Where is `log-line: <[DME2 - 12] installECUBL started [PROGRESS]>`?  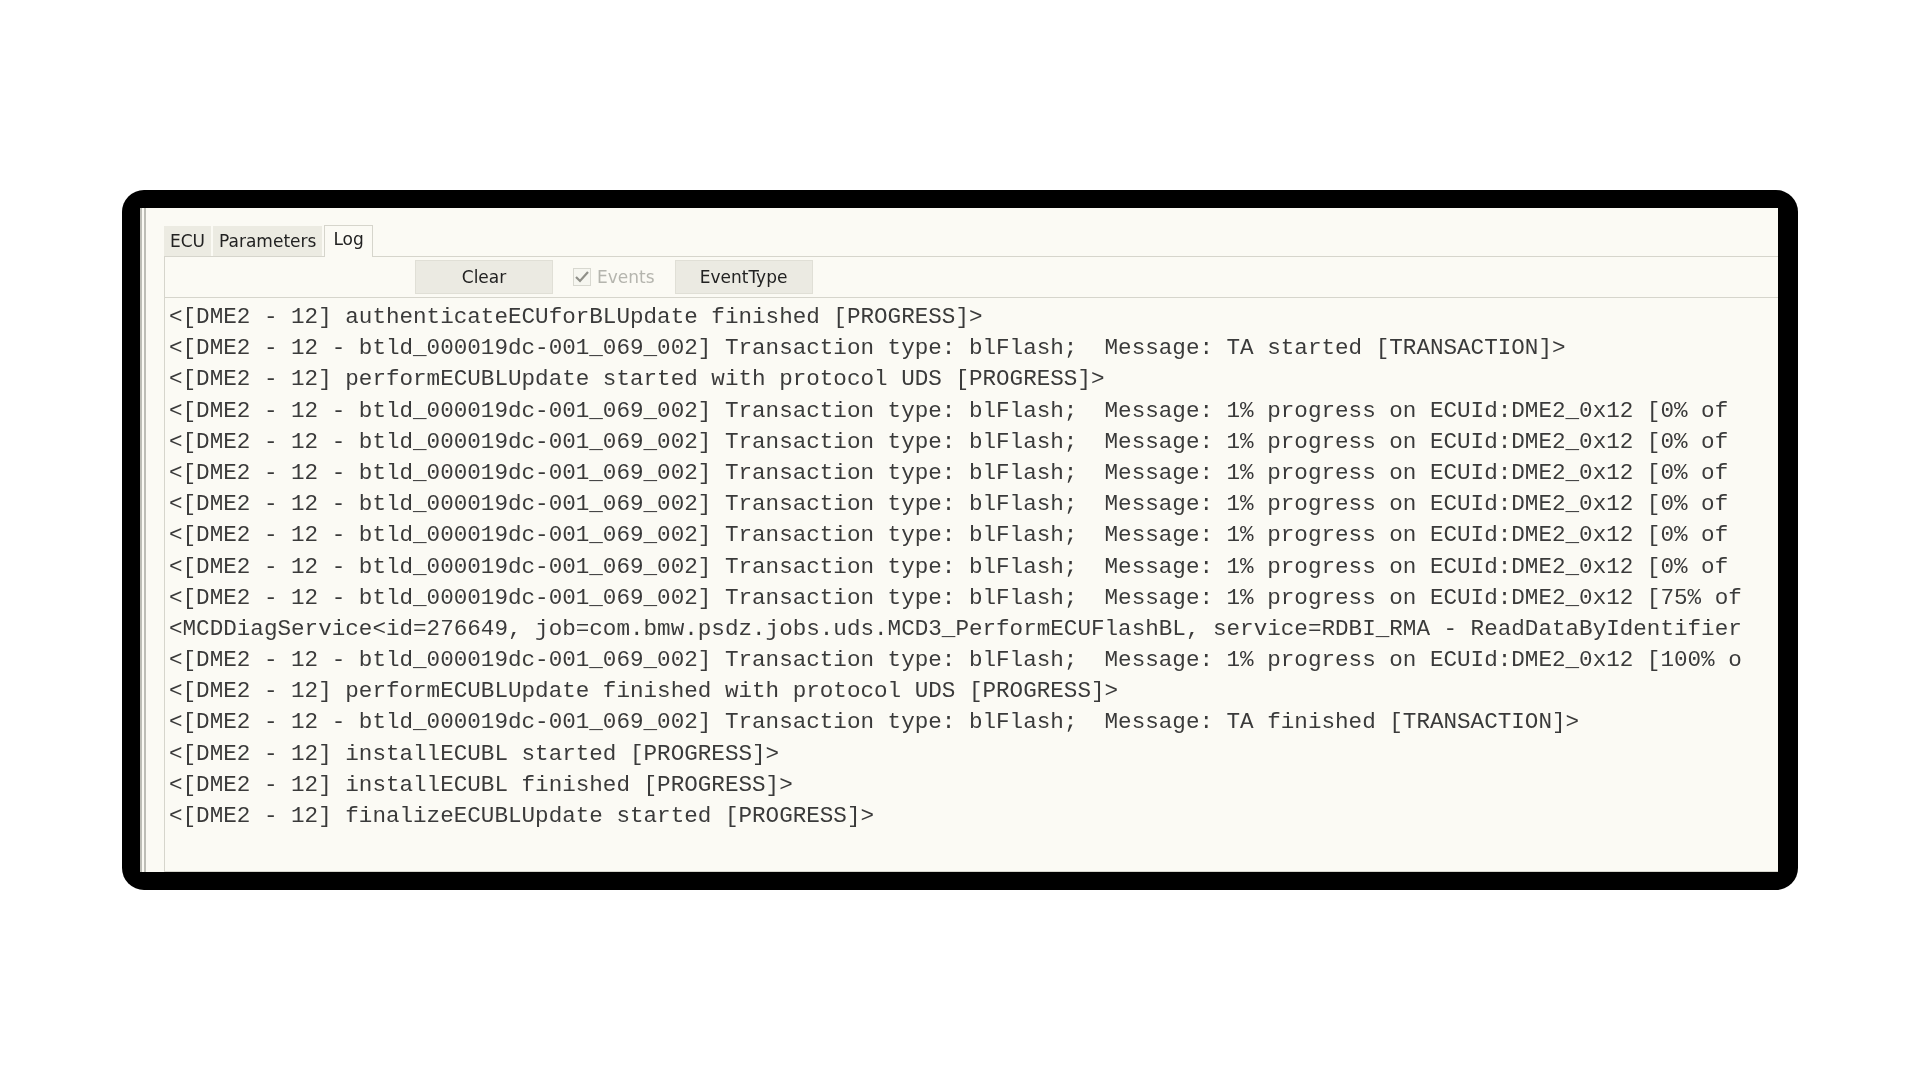
log-line: <[DME2 - 12] installECUBL started [PROGRESS]> is located at coordinates (475, 754).